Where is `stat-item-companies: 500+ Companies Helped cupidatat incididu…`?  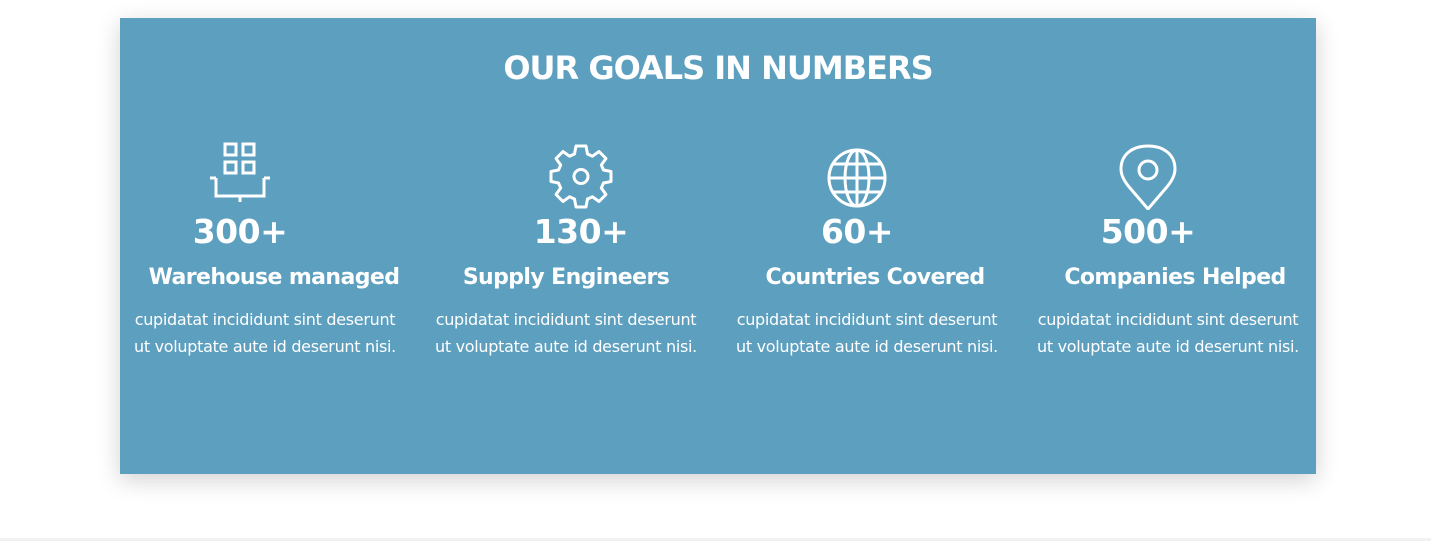
stat-item-companies: 500+ Companies Helped cupidatat incididu… is located at coordinates (1168, 249).